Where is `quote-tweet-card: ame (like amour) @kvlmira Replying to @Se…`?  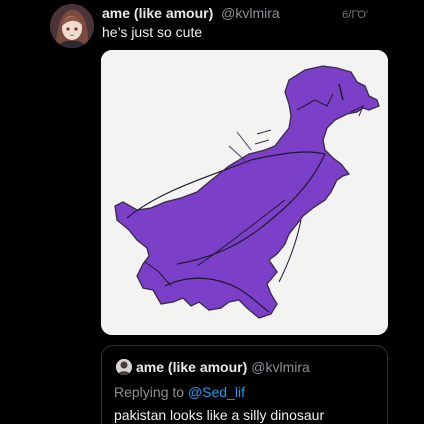 quote-tweet-card: ame (like amour) @kvlmira Replying to @Se… is located at coordinates (244, 384).